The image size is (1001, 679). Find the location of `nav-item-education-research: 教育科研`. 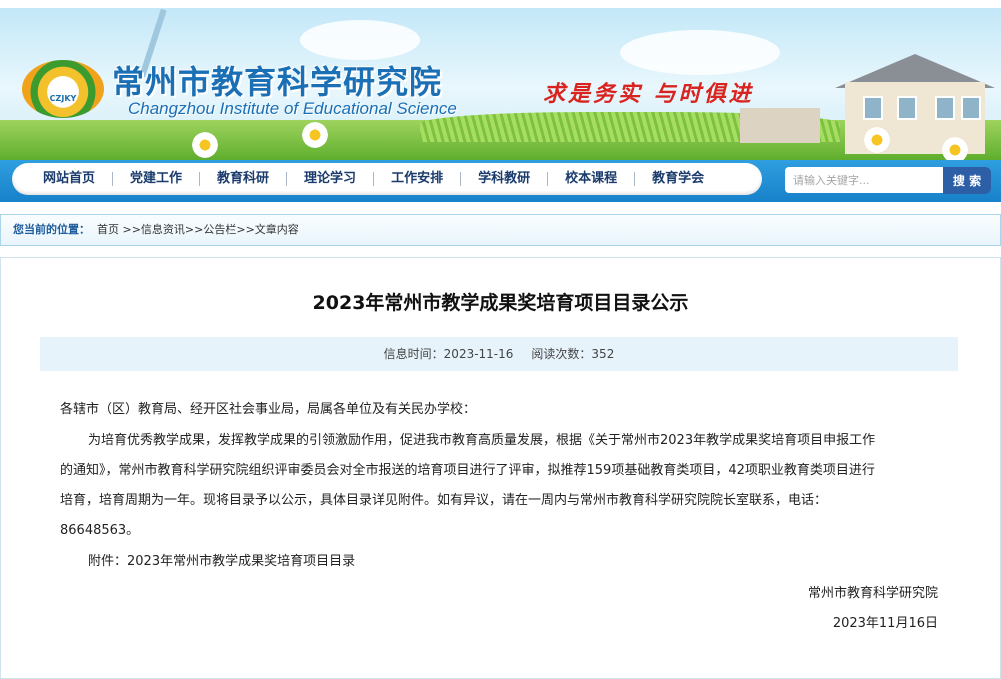

nav-item-education-research: 教育科研 is located at coordinates (243, 179).